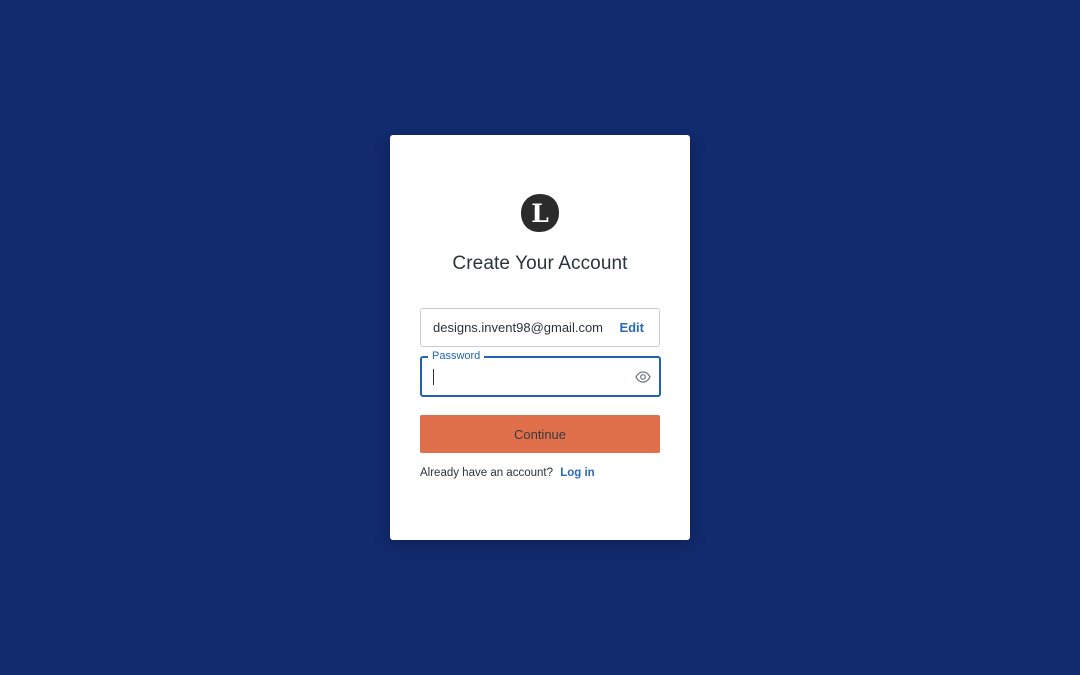  What do you see at coordinates (486, 473) in the screenshot?
I see `login-prompt-text: Already have an account?` at bounding box center [486, 473].